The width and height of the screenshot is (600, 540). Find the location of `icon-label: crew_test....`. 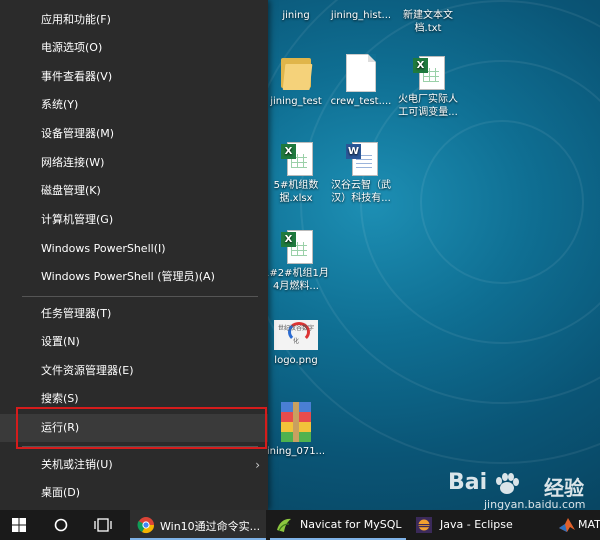

icon-label: crew_test.... is located at coordinates (361, 101).